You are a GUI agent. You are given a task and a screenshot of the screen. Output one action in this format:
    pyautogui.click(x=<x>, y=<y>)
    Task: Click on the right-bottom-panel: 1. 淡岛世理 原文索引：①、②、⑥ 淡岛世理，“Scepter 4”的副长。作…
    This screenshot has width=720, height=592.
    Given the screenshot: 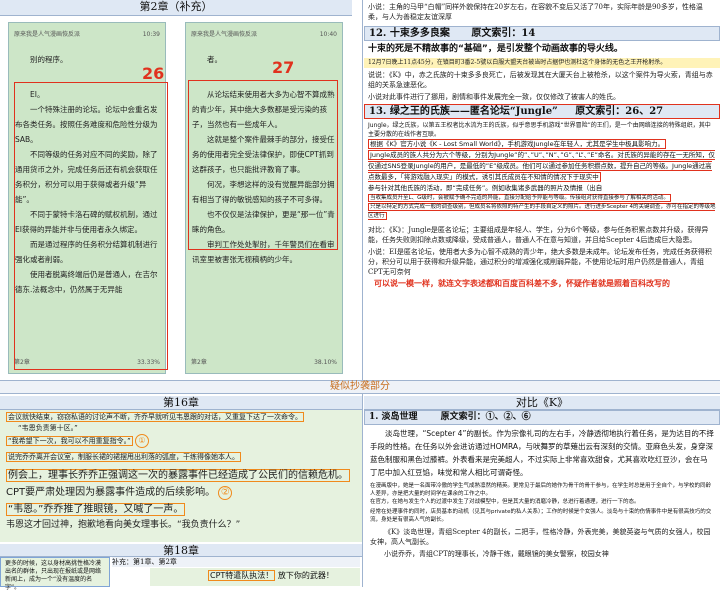 What is the action you would take?
    pyautogui.click(x=542, y=498)
    